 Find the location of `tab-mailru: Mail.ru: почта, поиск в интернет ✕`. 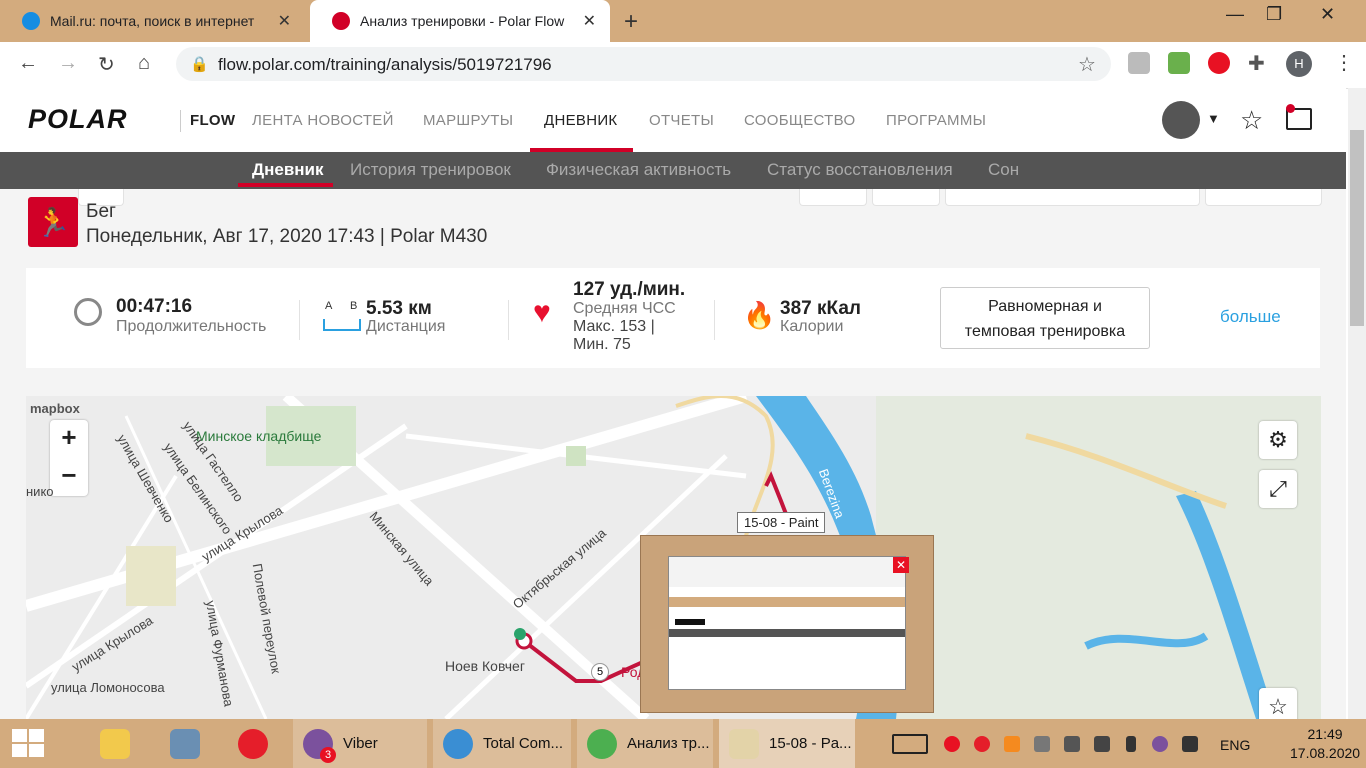

tab-mailru: Mail.ru: почта, поиск в интернет ✕ is located at coordinates (152, 21).